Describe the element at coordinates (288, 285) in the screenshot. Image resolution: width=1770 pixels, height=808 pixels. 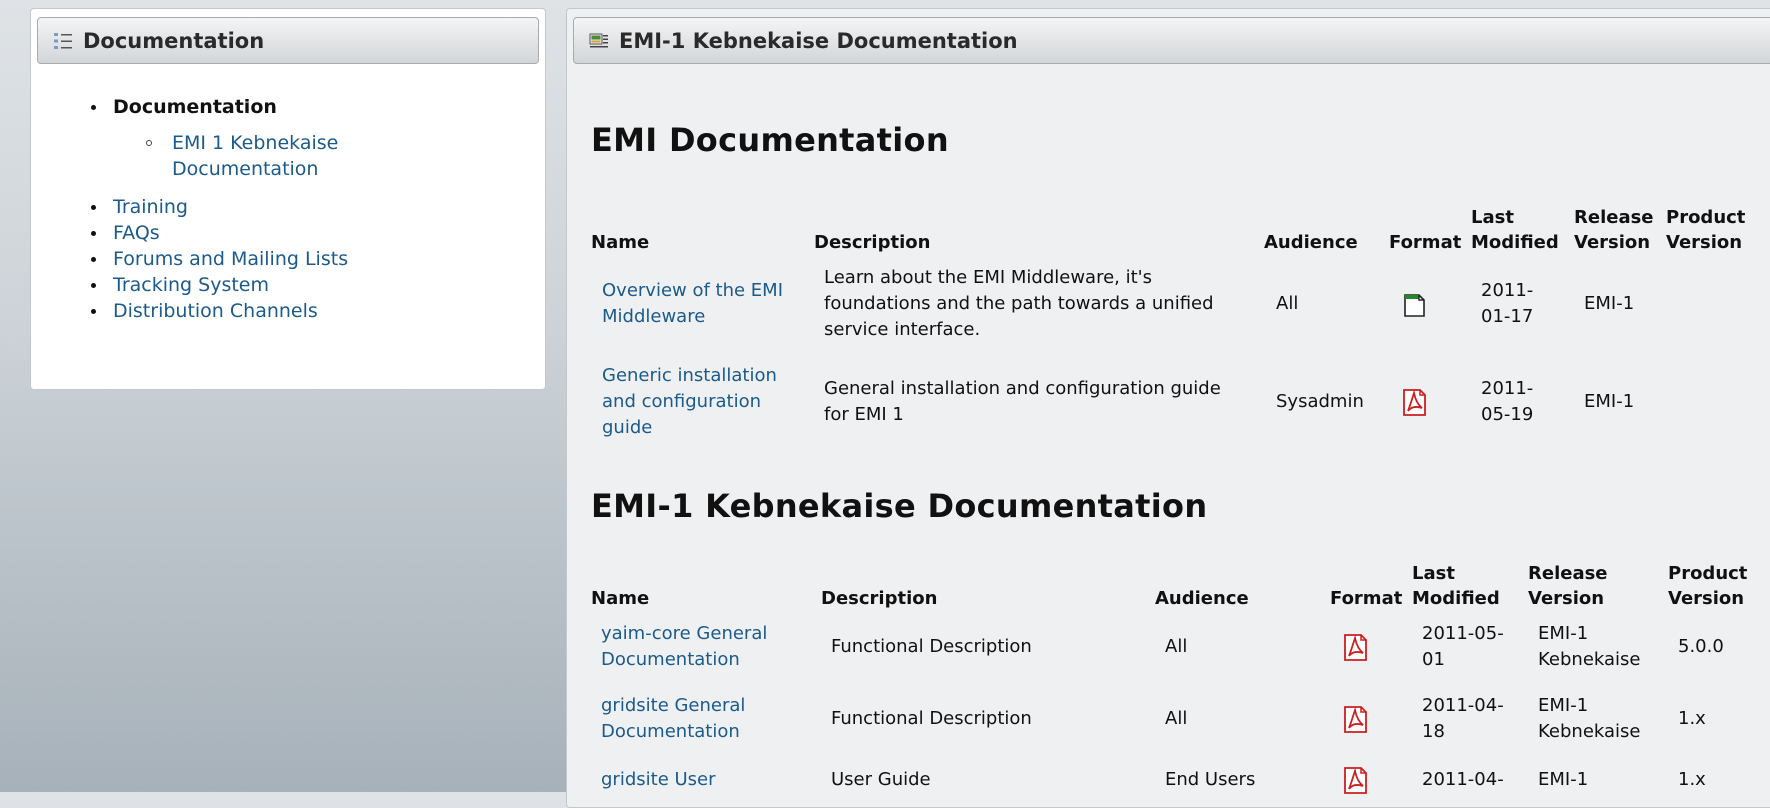
I see `nav-item-tracking: Tracking System` at that location.